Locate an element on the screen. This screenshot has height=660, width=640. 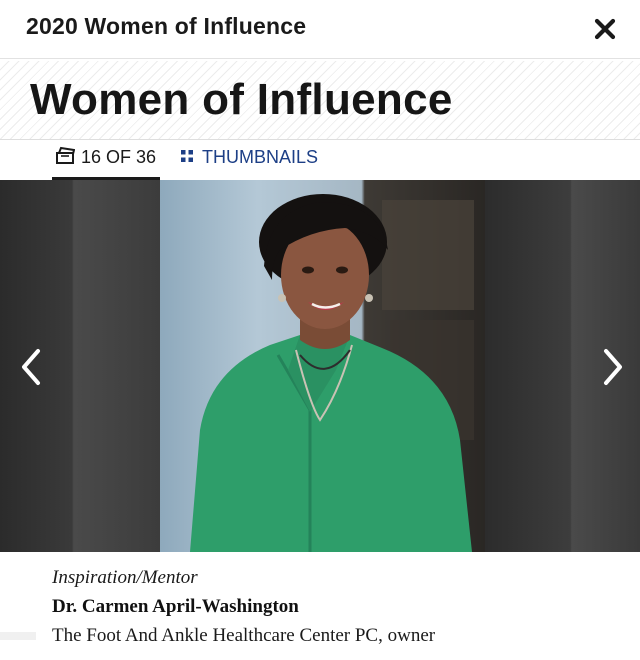
chevron-right-icon is located at coordinates (613, 367).